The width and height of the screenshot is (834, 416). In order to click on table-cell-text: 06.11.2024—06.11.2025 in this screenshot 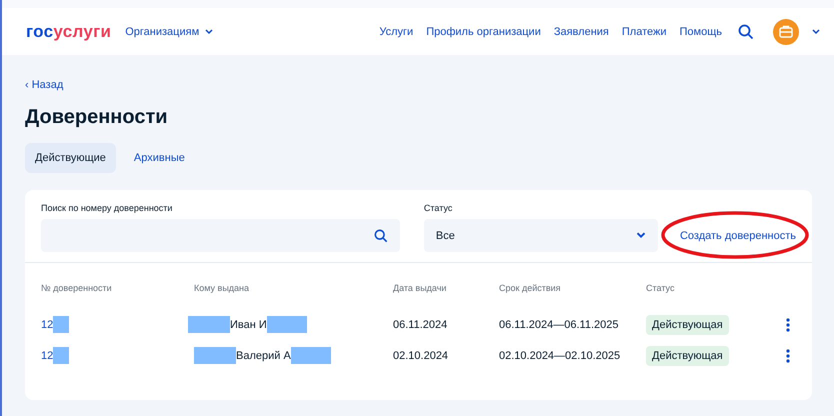, I will do `click(559, 324)`.